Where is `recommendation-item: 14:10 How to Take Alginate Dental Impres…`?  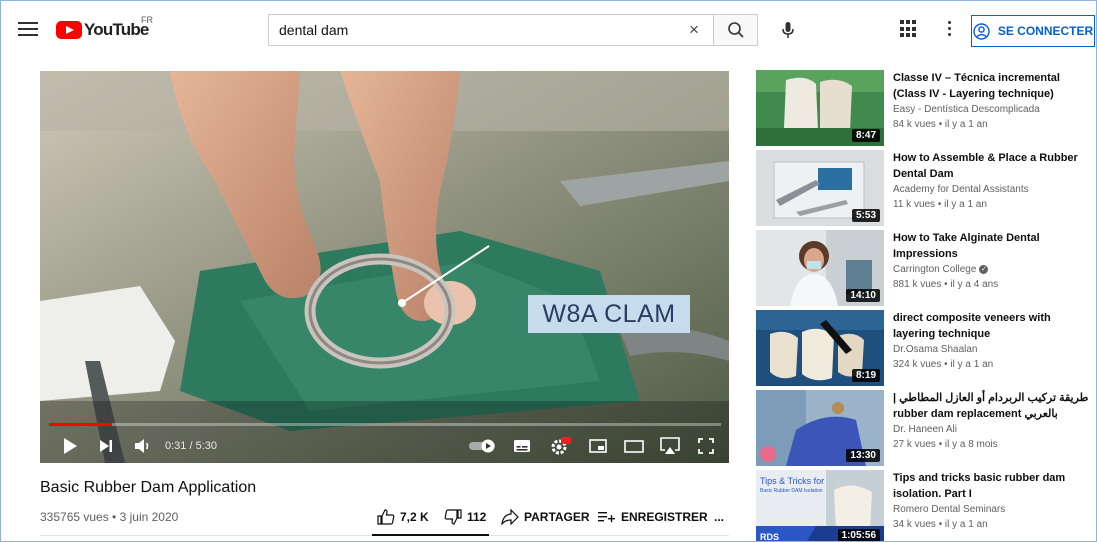 recommendation-item: 14:10 How to Take Alginate Dental Impres… is located at coordinates (926, 268).